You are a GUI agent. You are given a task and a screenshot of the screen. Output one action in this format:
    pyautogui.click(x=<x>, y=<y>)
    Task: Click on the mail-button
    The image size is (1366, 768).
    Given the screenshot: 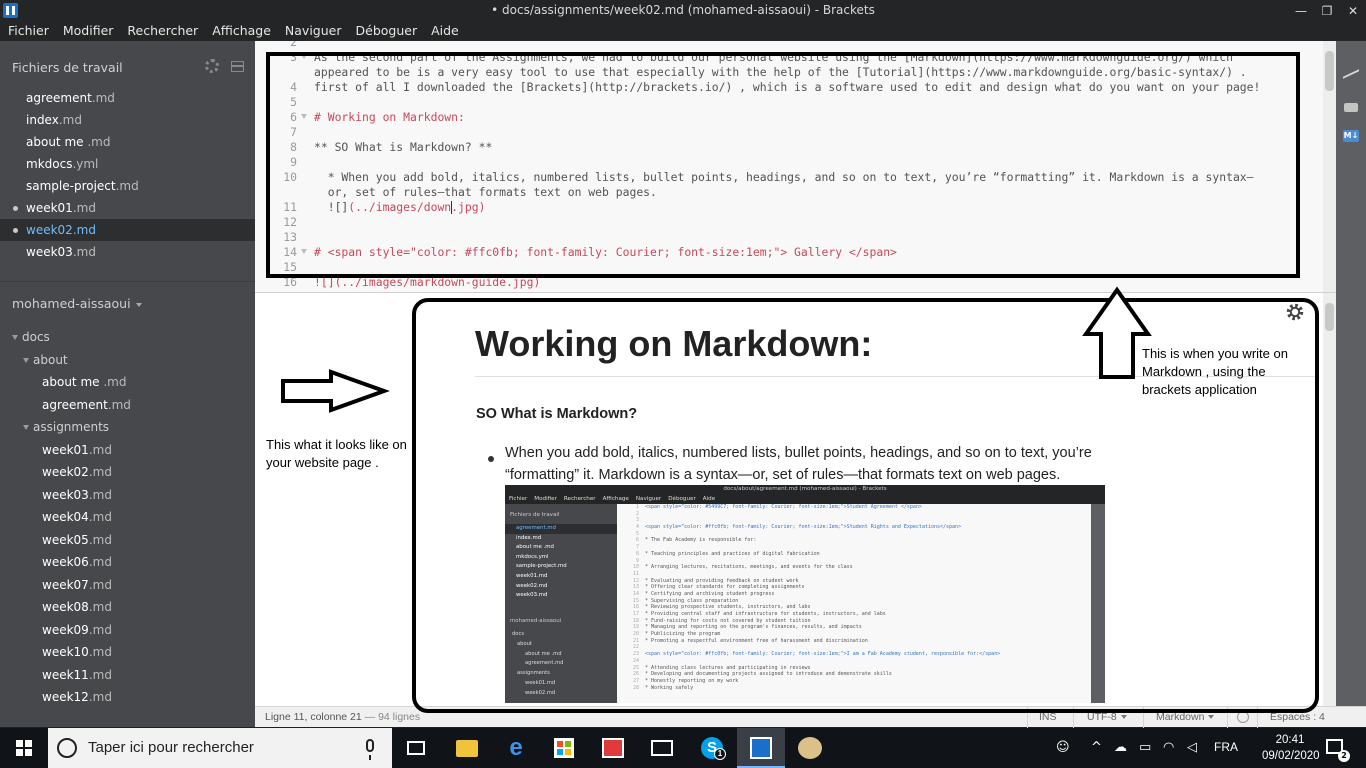 What is the action you would take?
    pyautogui.click(x=662, y=748)
    